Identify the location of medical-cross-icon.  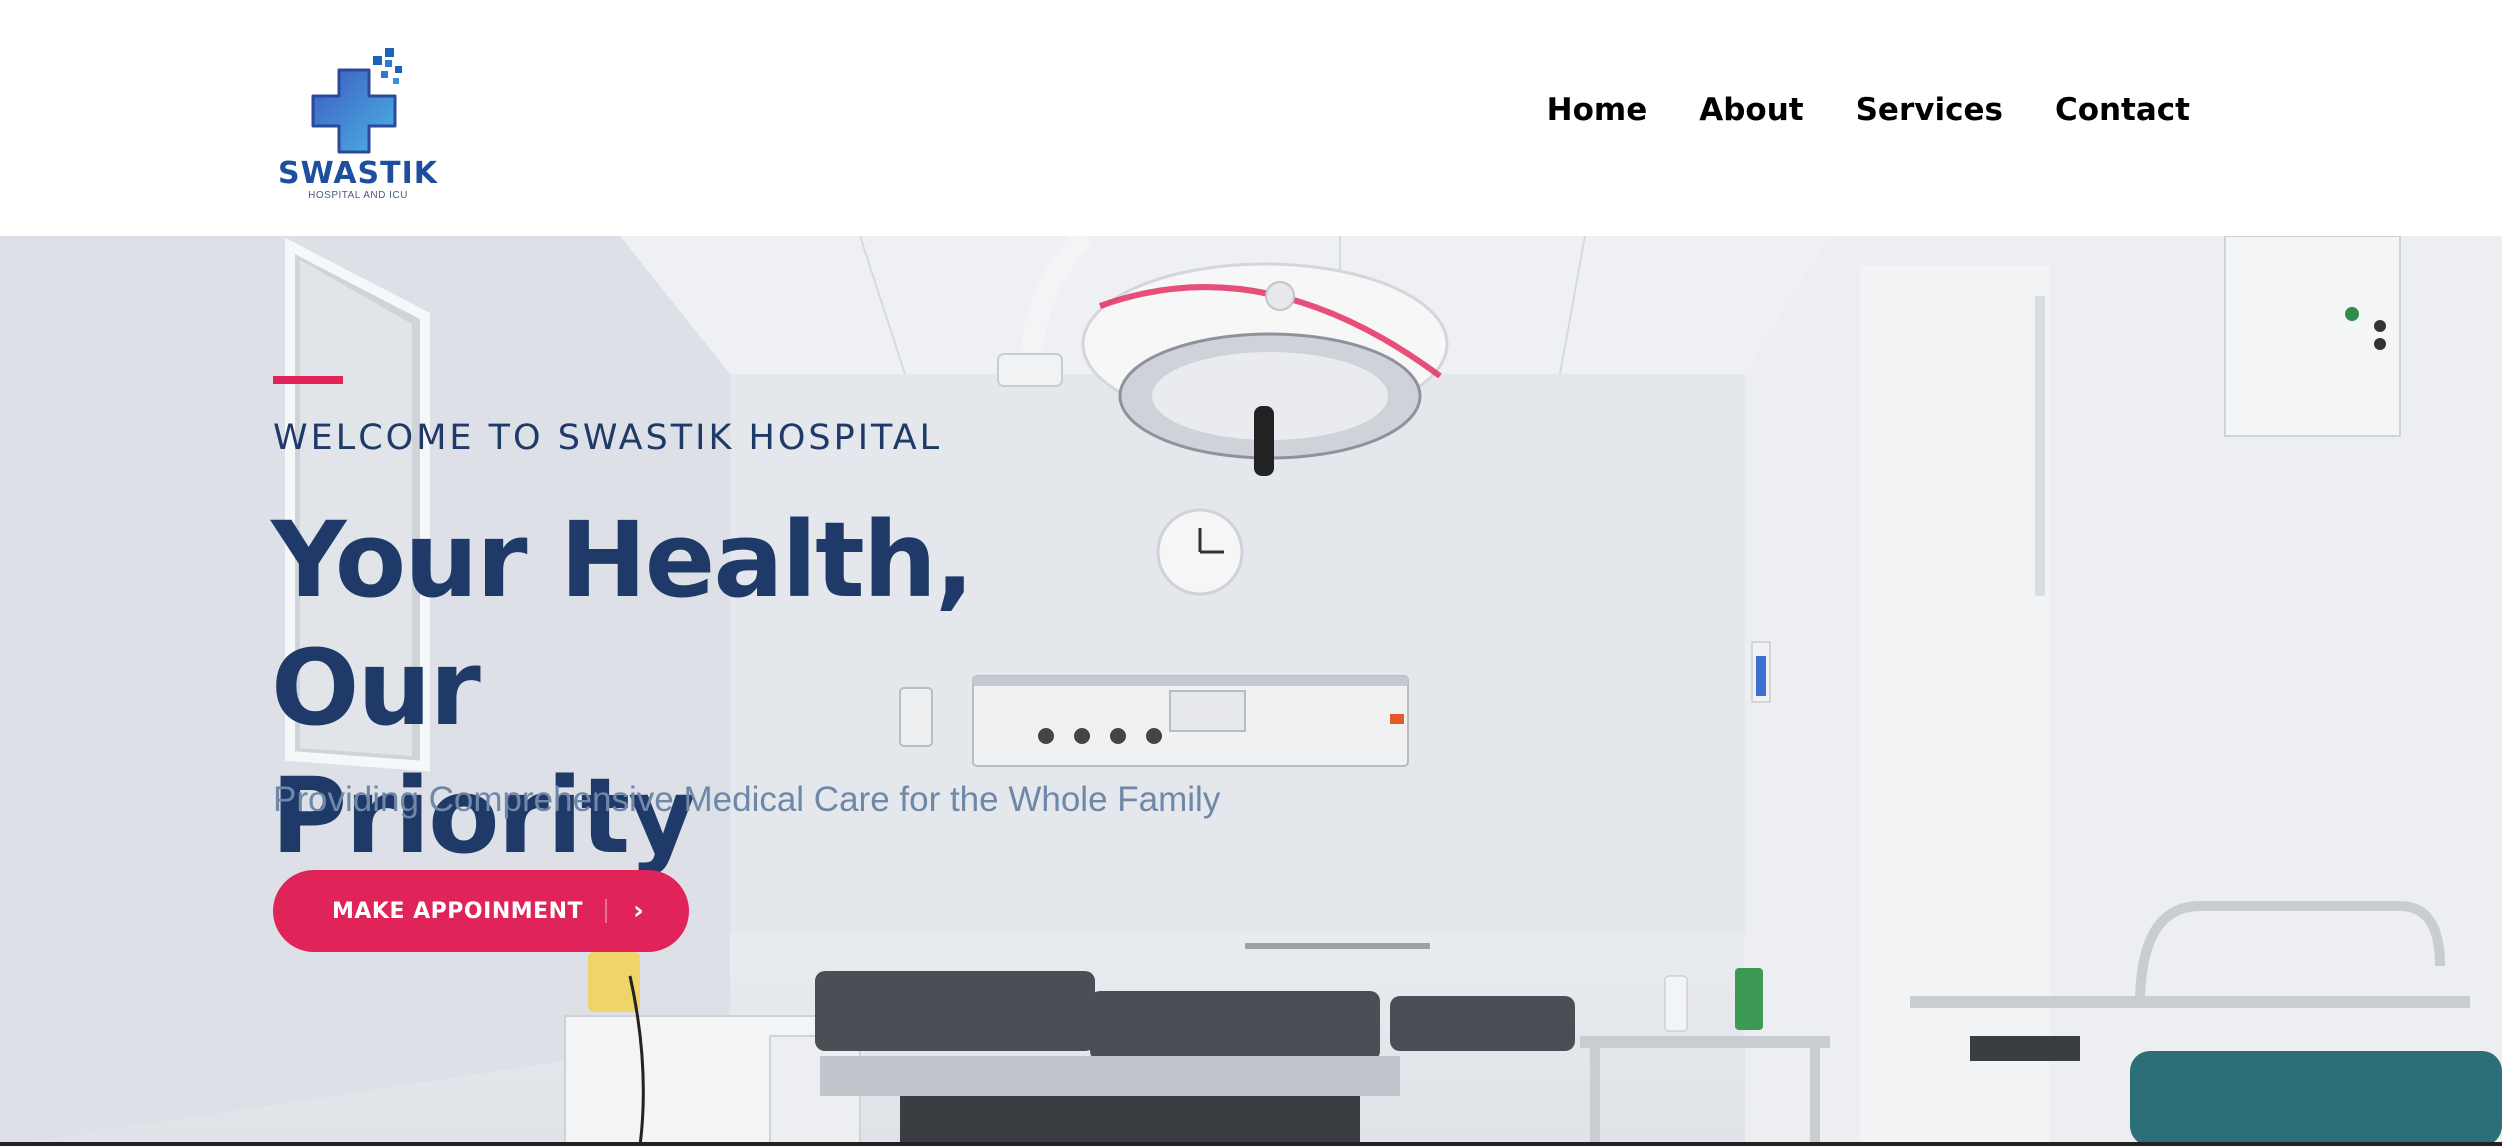
(356, 101).